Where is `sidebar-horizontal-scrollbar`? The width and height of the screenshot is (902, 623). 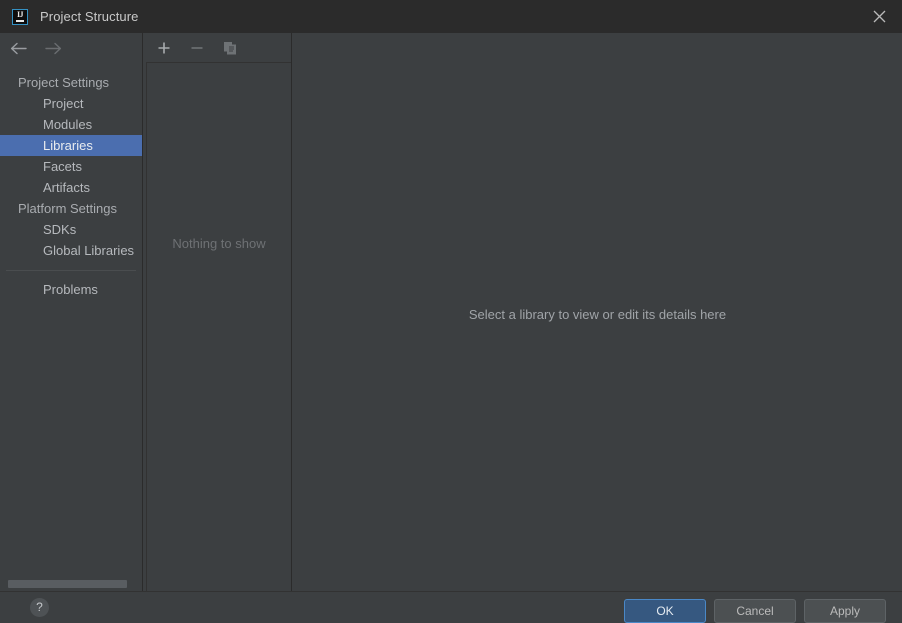
sidebar-horizontal-scrollbar is located at coordinates (71, 584).